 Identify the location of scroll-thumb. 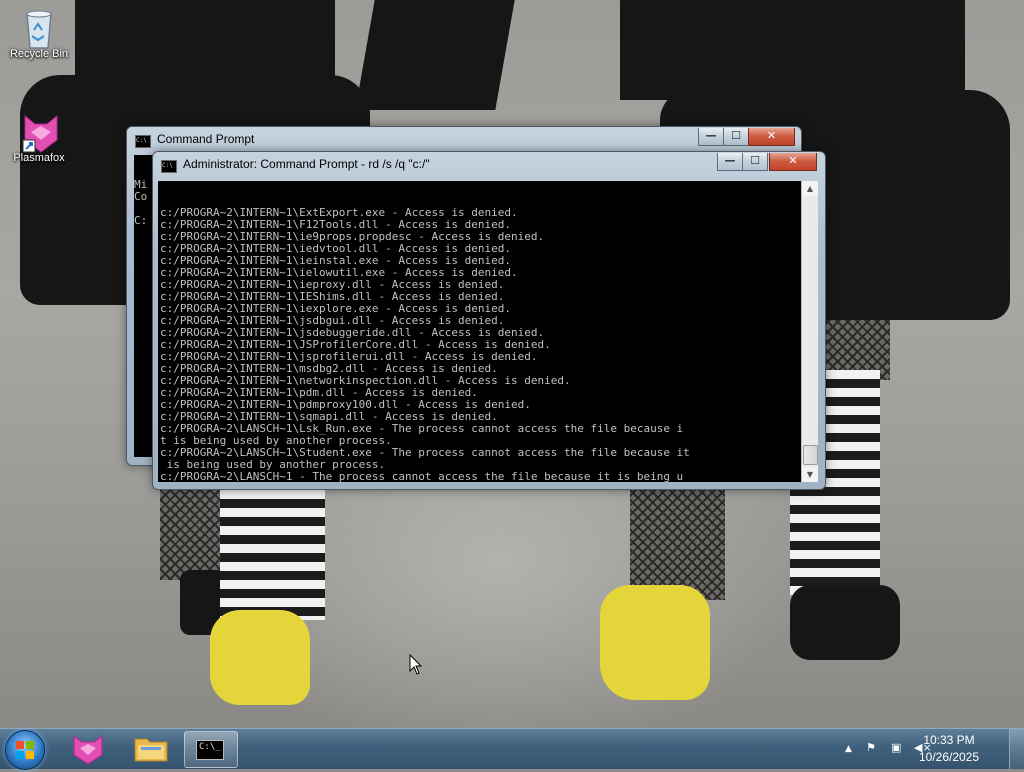
(810, 455).